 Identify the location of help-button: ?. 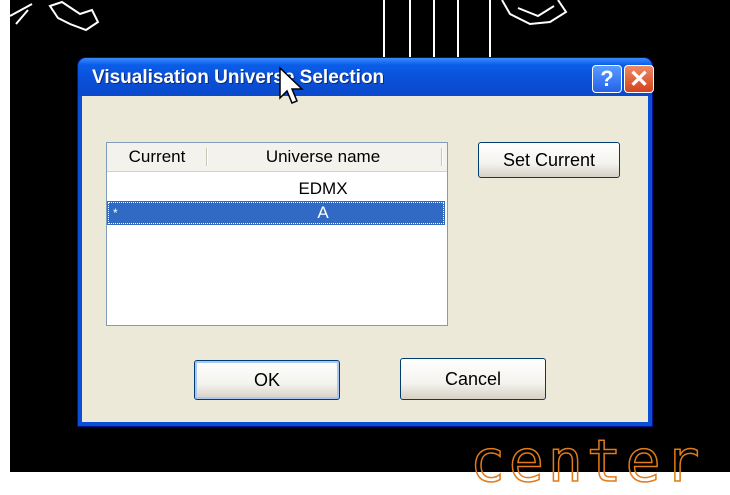
(607, 79).